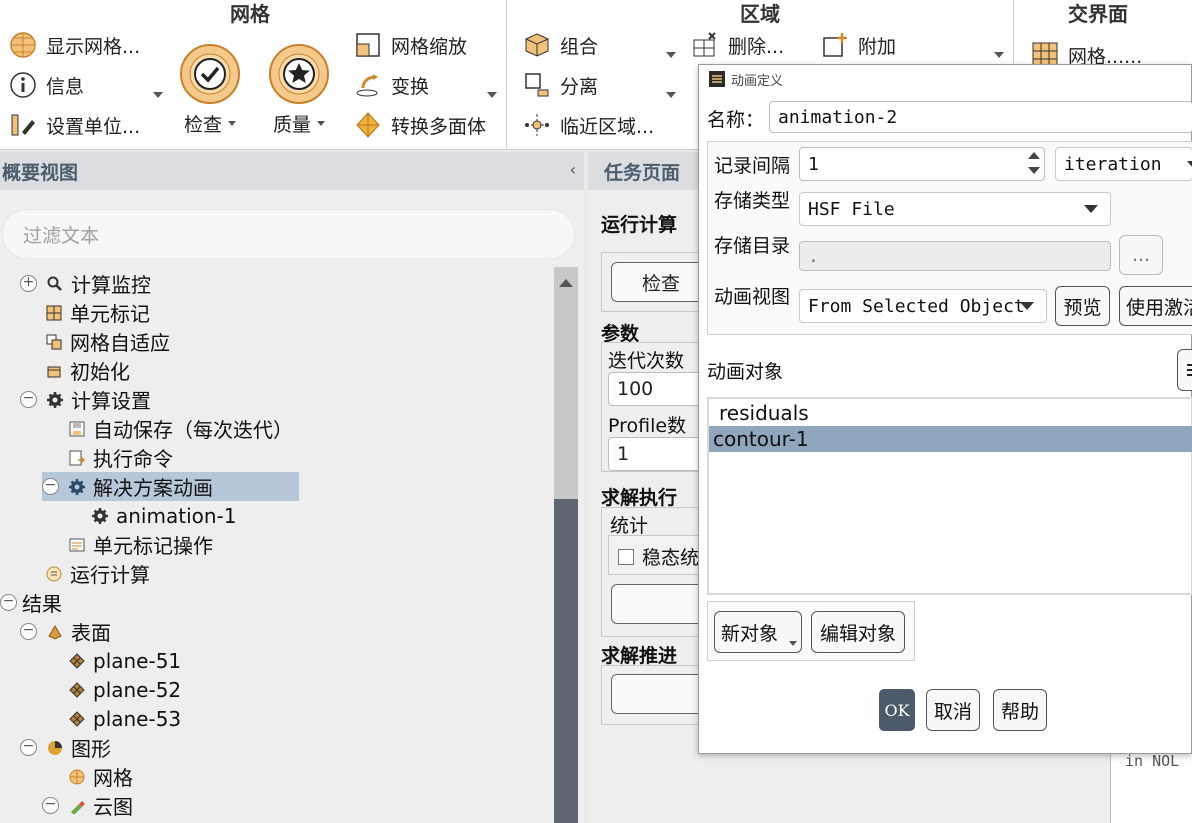 The height and width of the screenshot is (823, 1192). I want to click on tree-node-mesh: 网格, so click(100, 776).